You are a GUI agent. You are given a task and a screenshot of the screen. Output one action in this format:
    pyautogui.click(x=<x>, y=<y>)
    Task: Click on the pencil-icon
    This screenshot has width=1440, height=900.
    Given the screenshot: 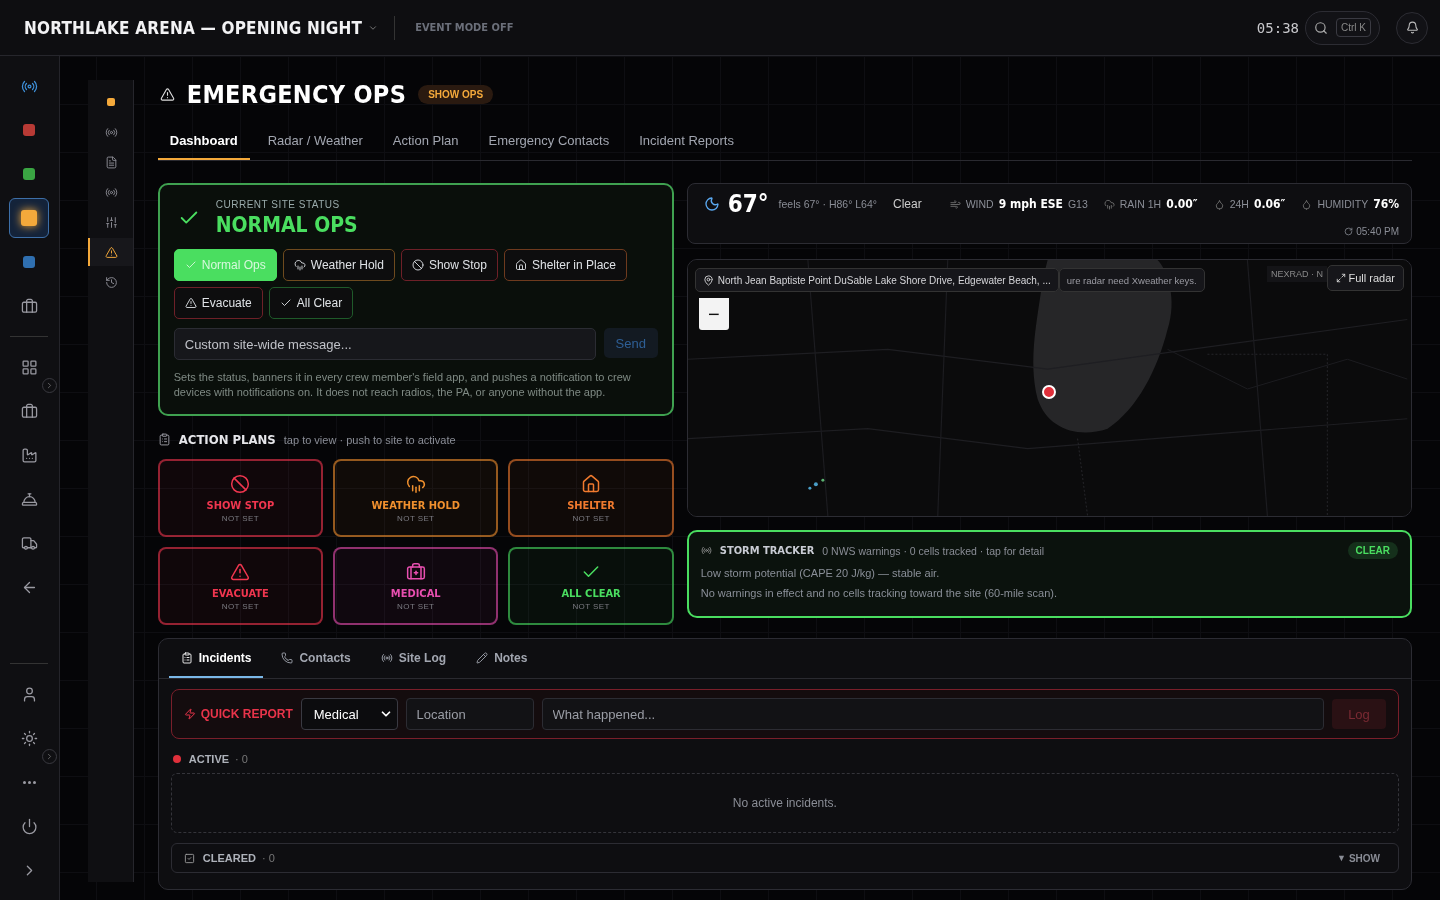 What is the action you would take?
    pyautogui.click(x=482, y=658)
    